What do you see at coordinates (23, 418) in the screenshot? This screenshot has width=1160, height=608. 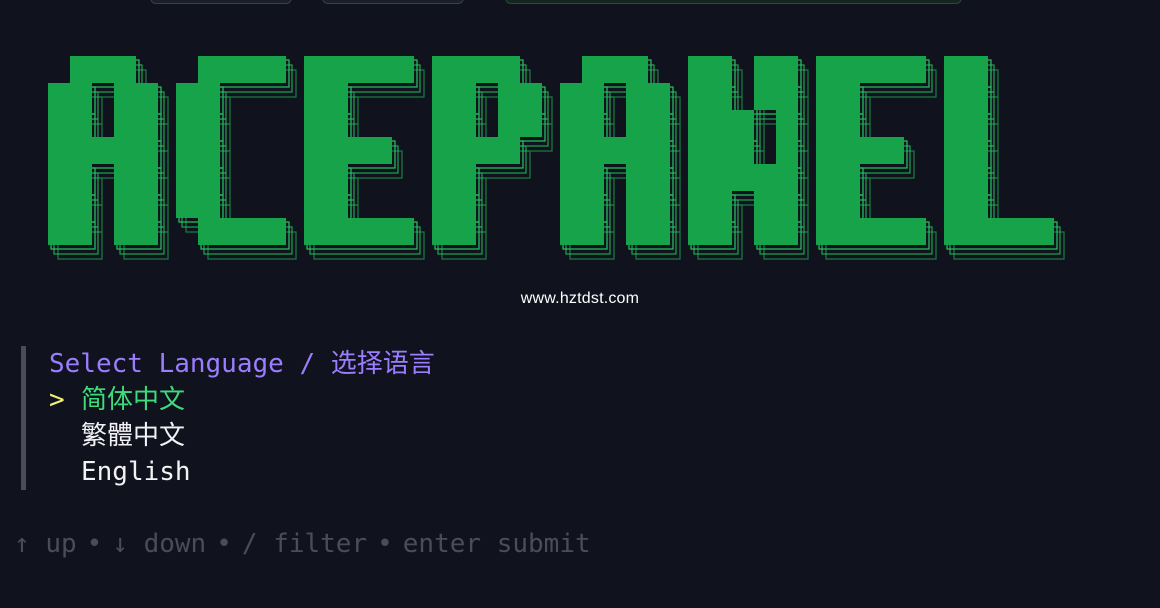 I see `menu-border-bar` at bounding box center [23, 418].